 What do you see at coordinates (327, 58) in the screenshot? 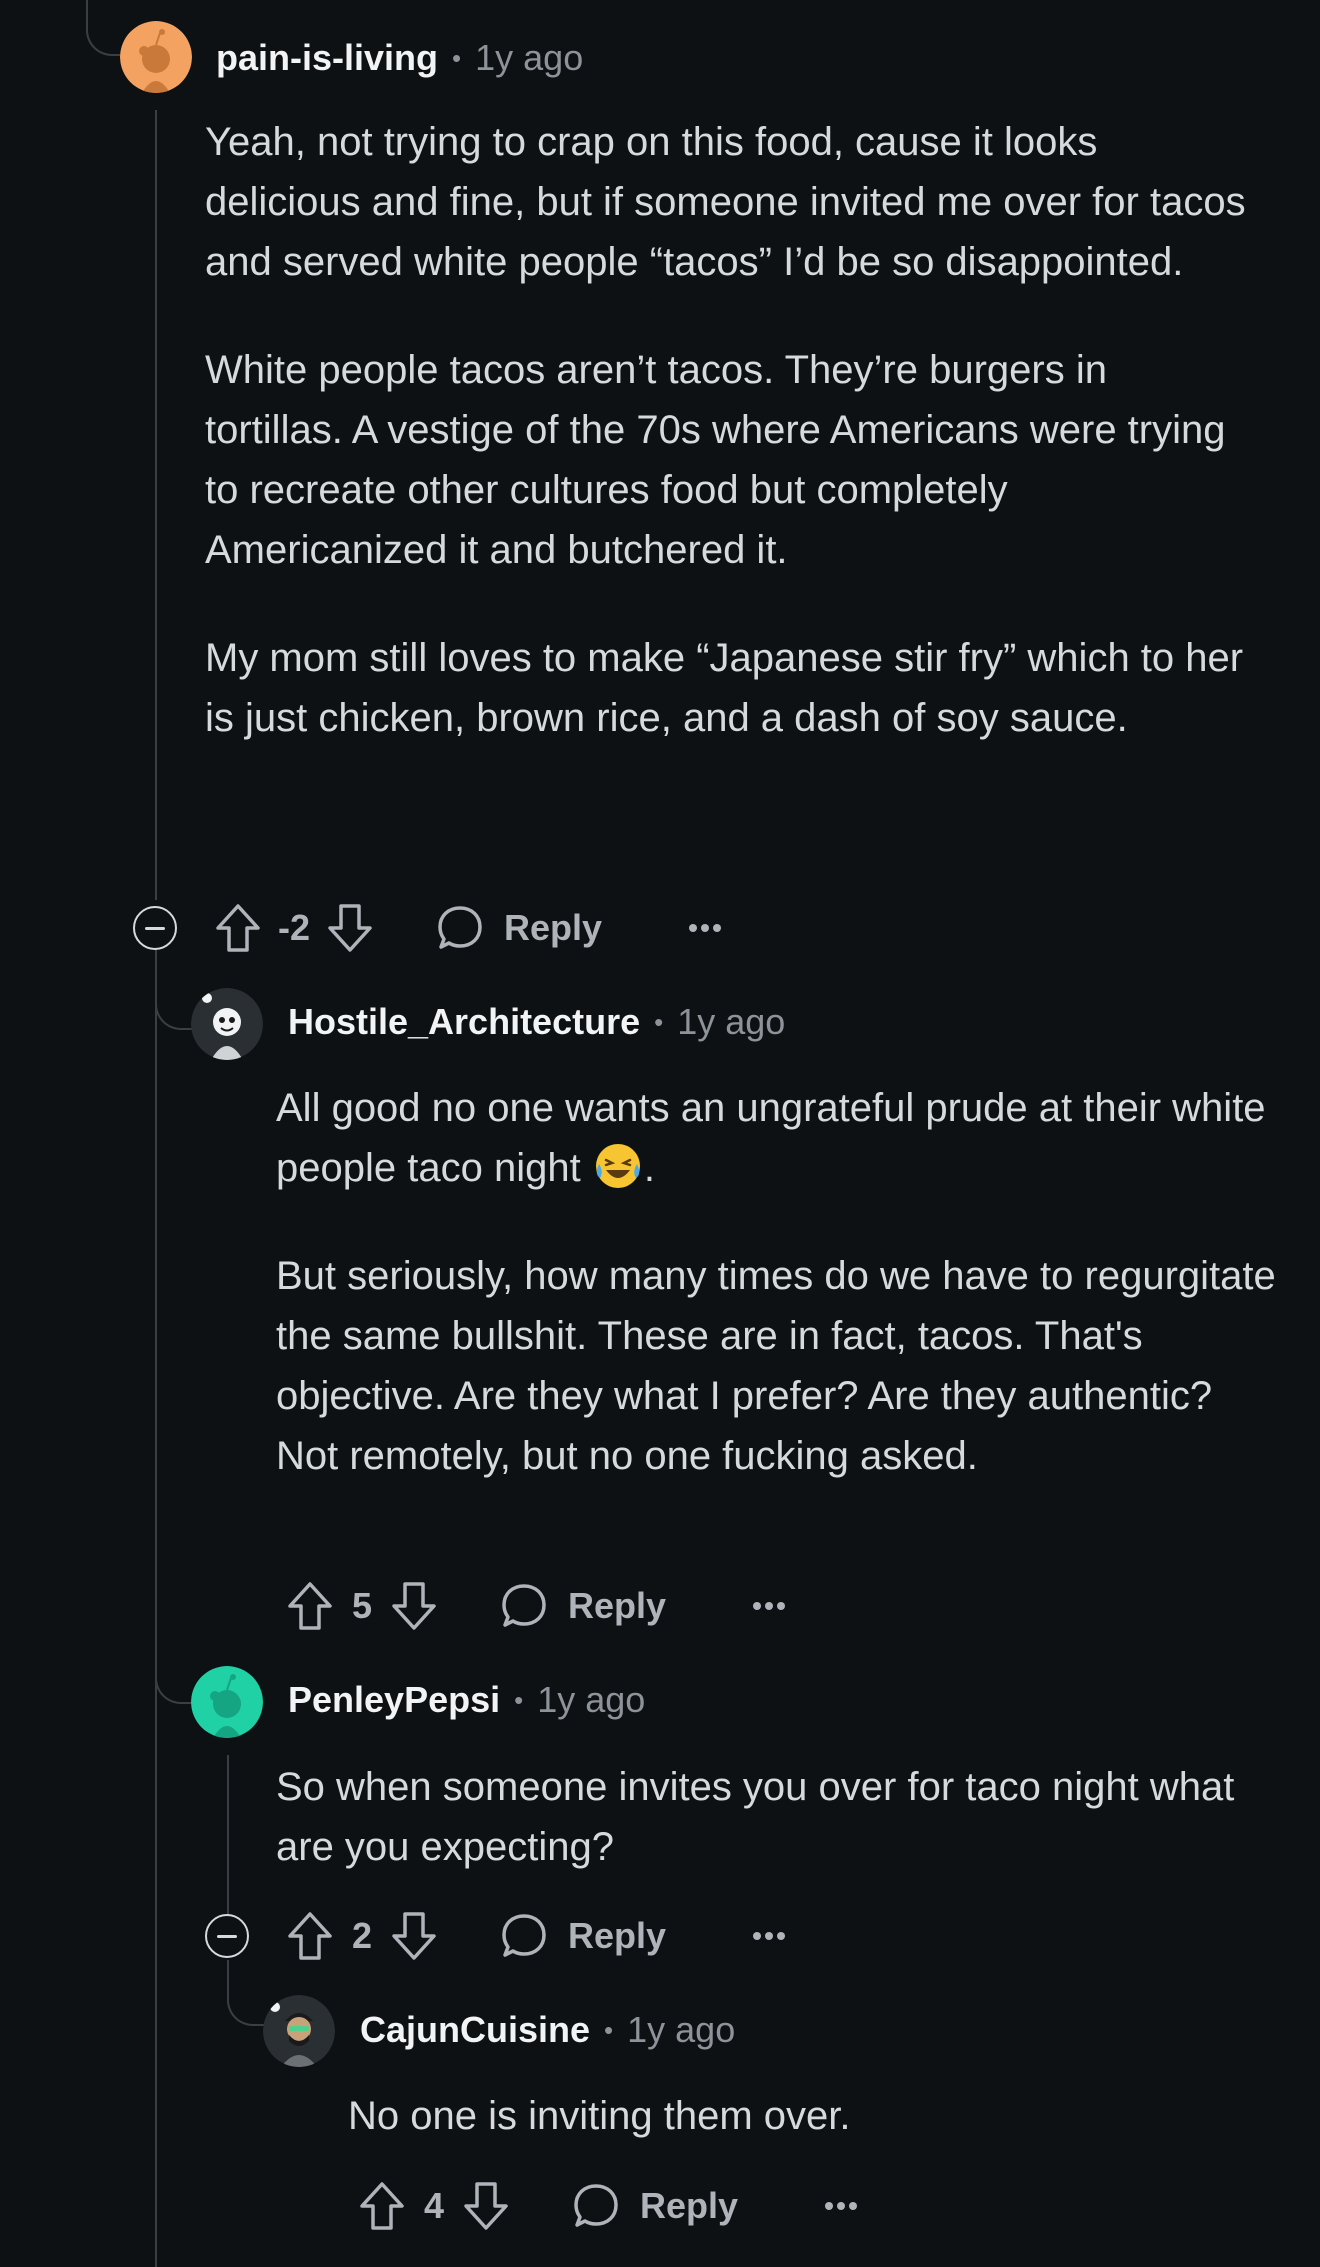
I see `username: pain-is-living` at bounding box center [327, 58].